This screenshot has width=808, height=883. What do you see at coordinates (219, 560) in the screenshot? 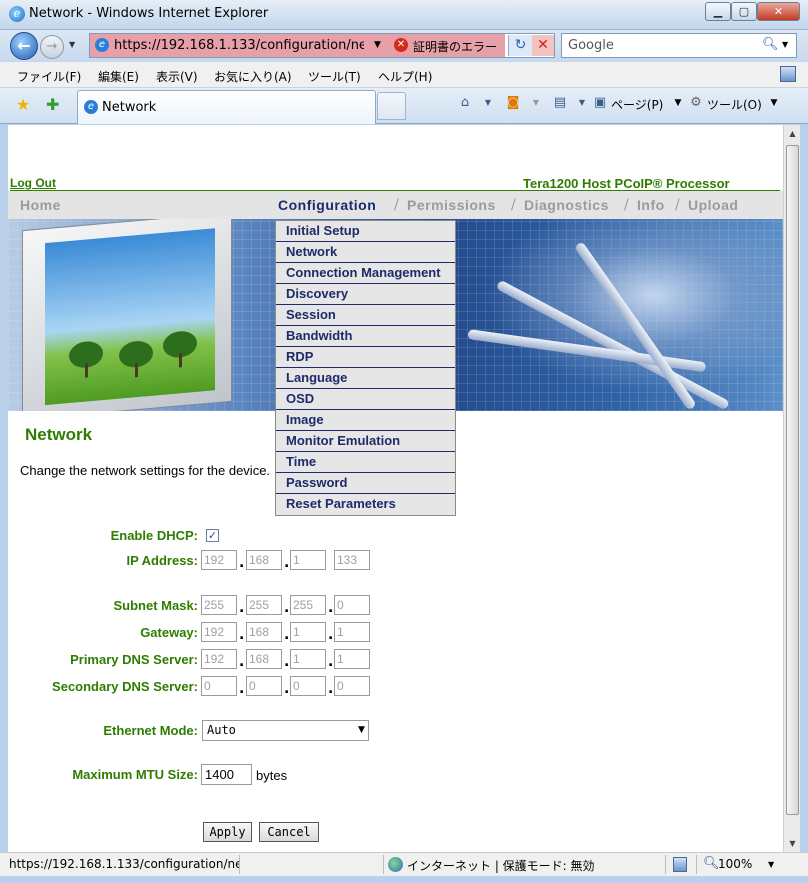
I see `ip-octet-1: 192` at bounding box center [219, 560].